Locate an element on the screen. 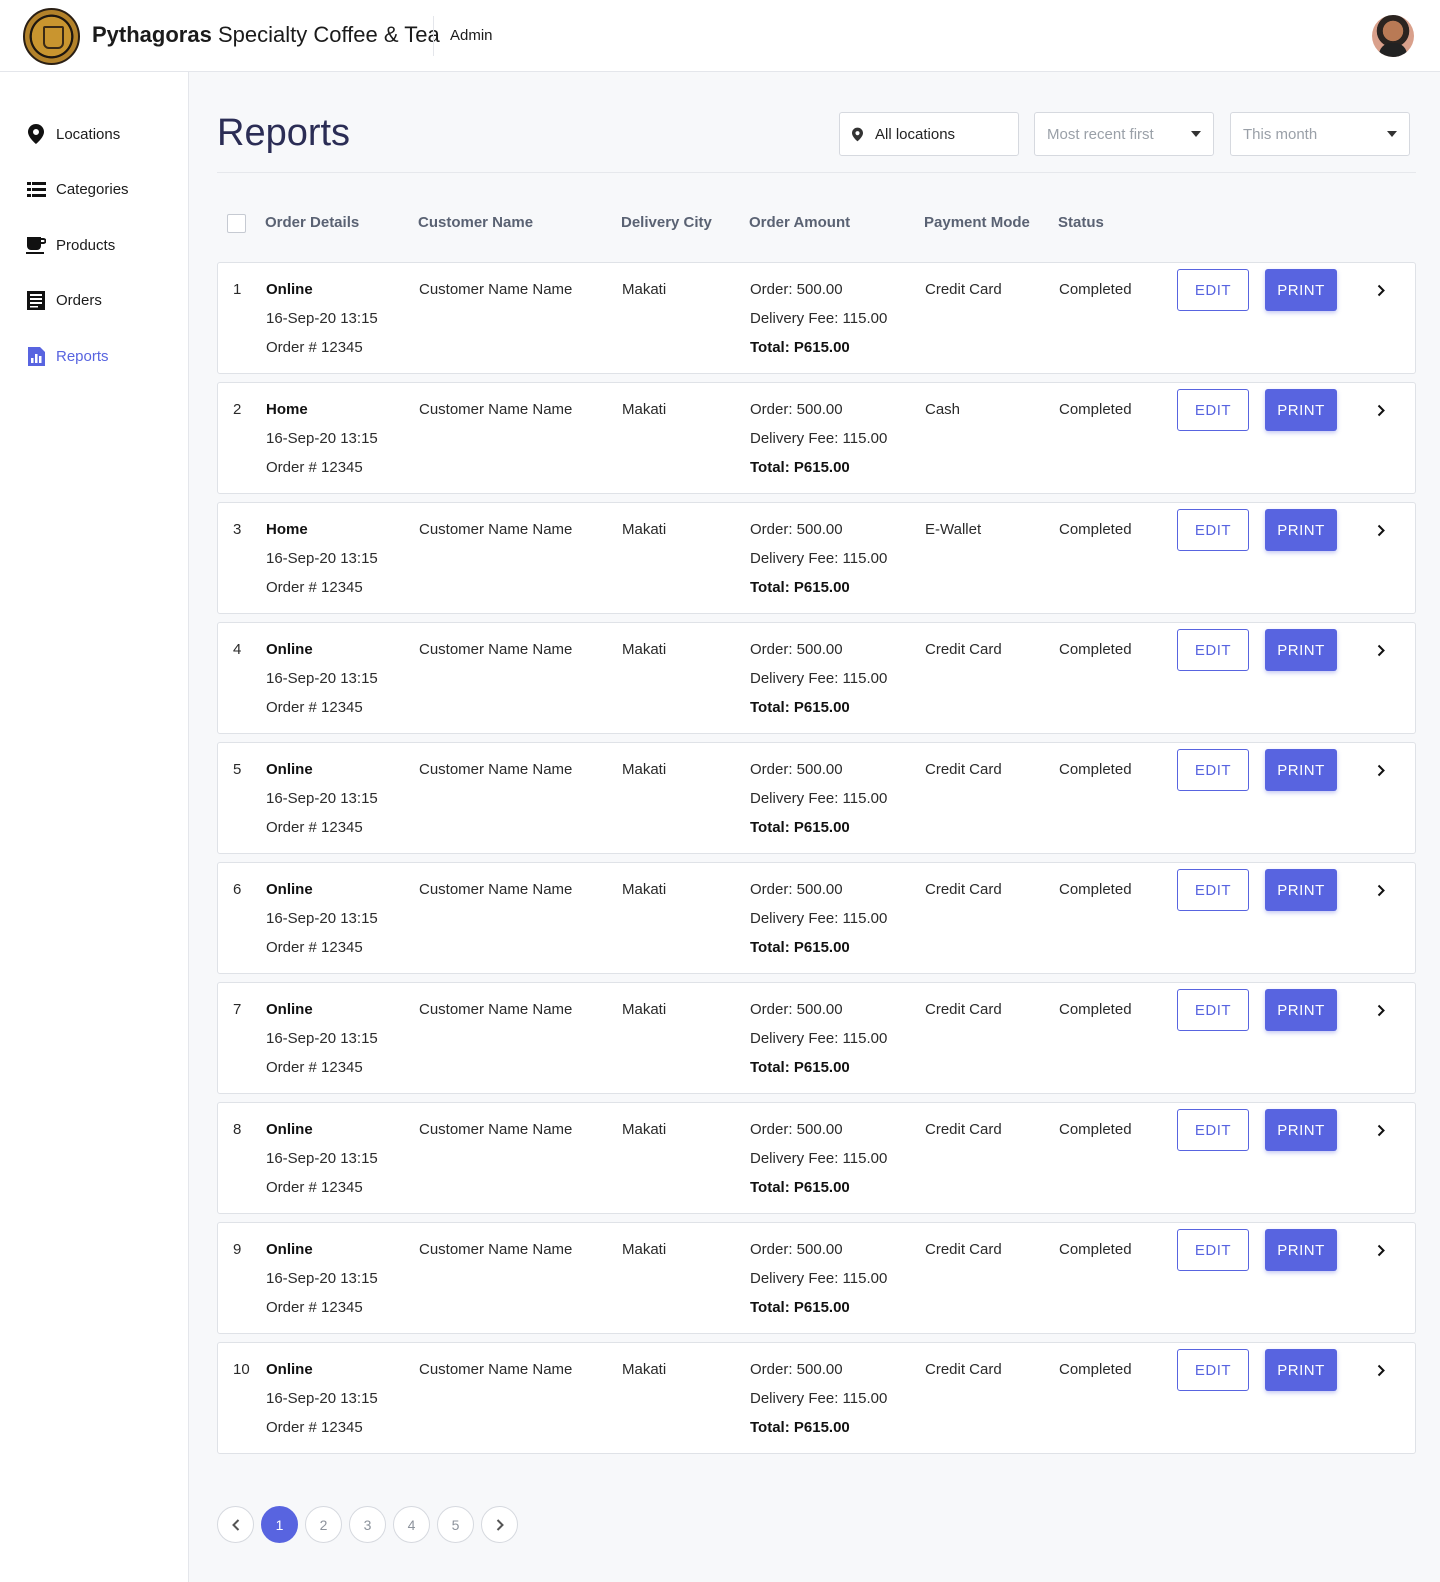 The image size is (1440, 1582). page-button-1: 1 is located at coordinates (279, 1524).